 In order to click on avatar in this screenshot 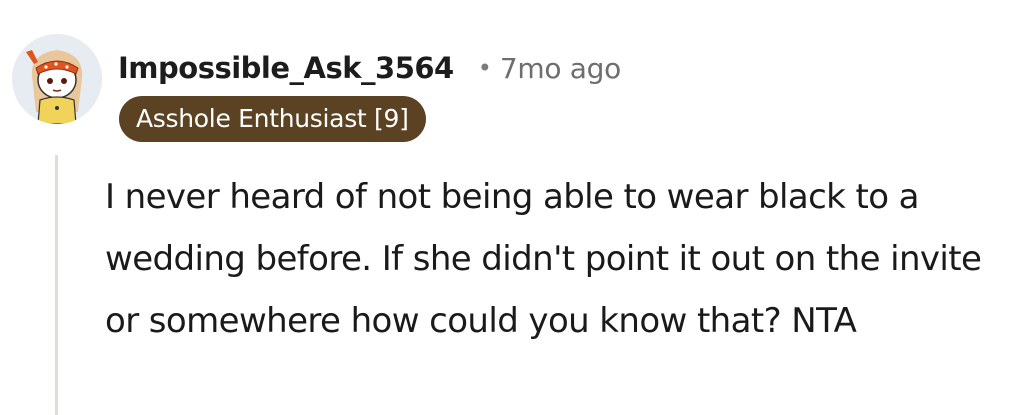, I will do `click(57, 79)`.